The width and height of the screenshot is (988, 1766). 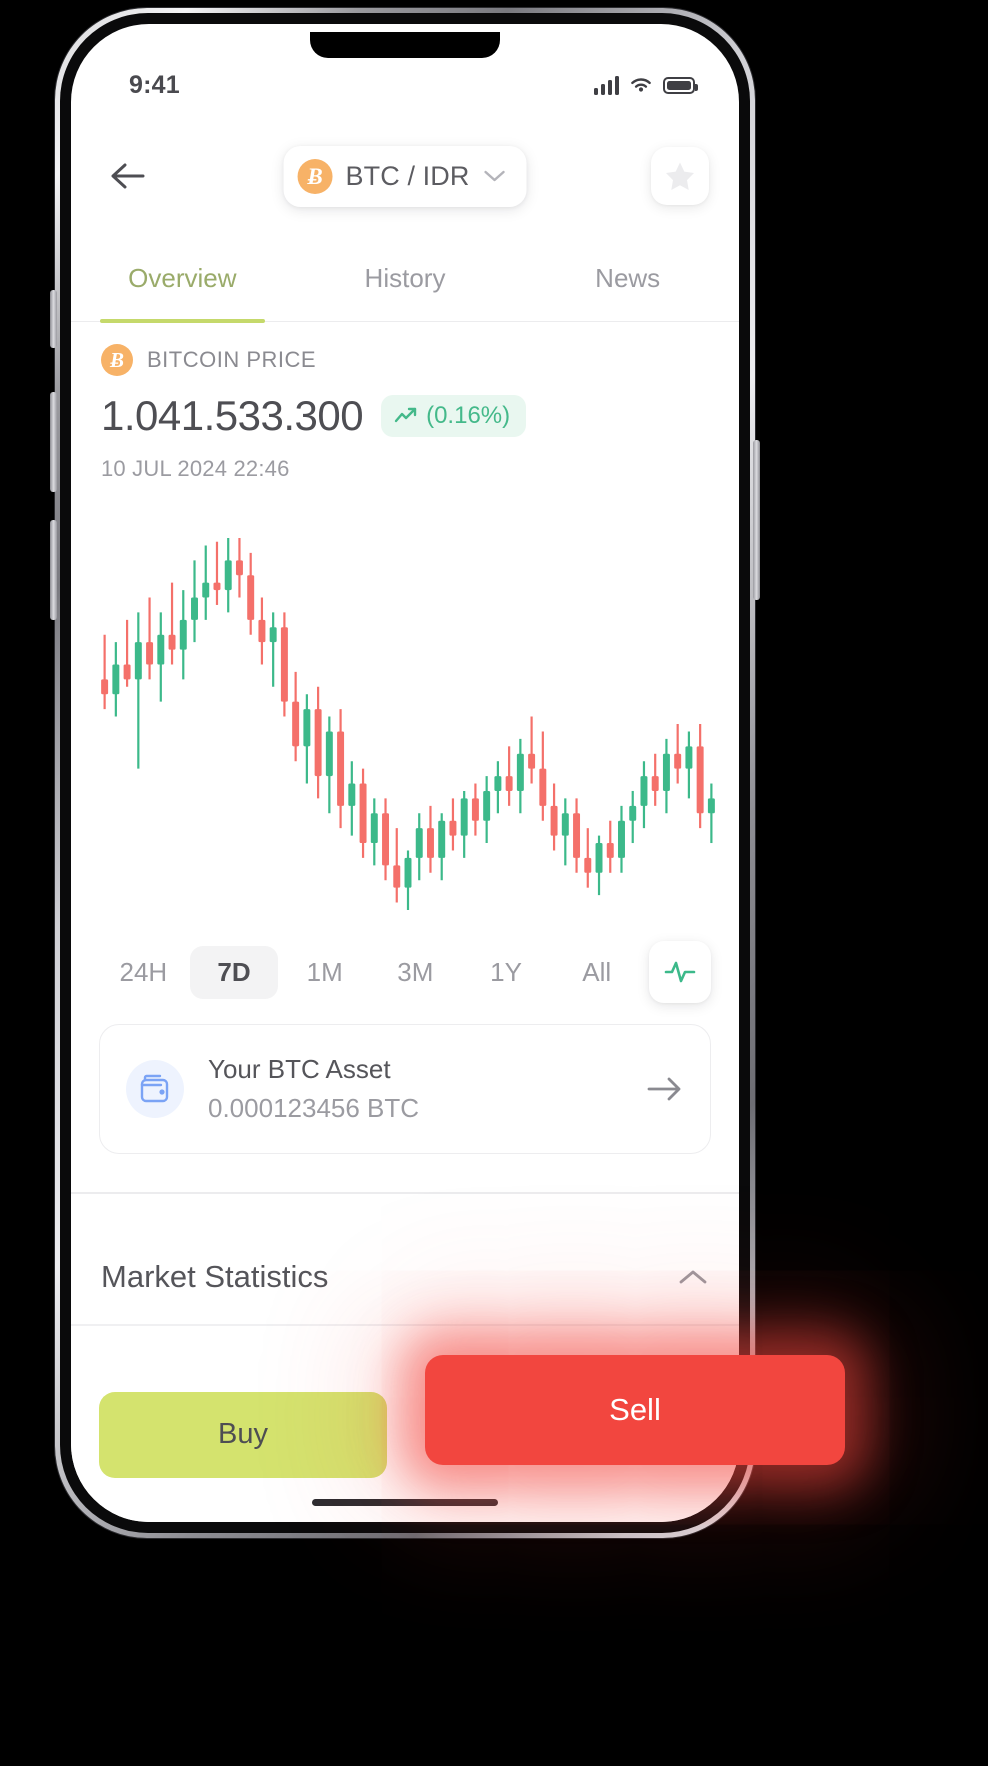 I want to click on favorite-button, so click(x=680, y=176).